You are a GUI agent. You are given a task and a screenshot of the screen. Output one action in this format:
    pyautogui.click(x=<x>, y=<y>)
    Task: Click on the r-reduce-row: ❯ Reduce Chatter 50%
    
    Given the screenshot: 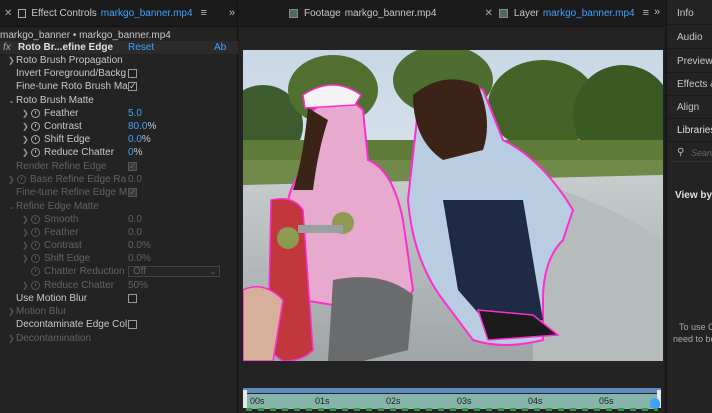 What is the action you would take?
    pyautogui.click(x=119, y=285)
    